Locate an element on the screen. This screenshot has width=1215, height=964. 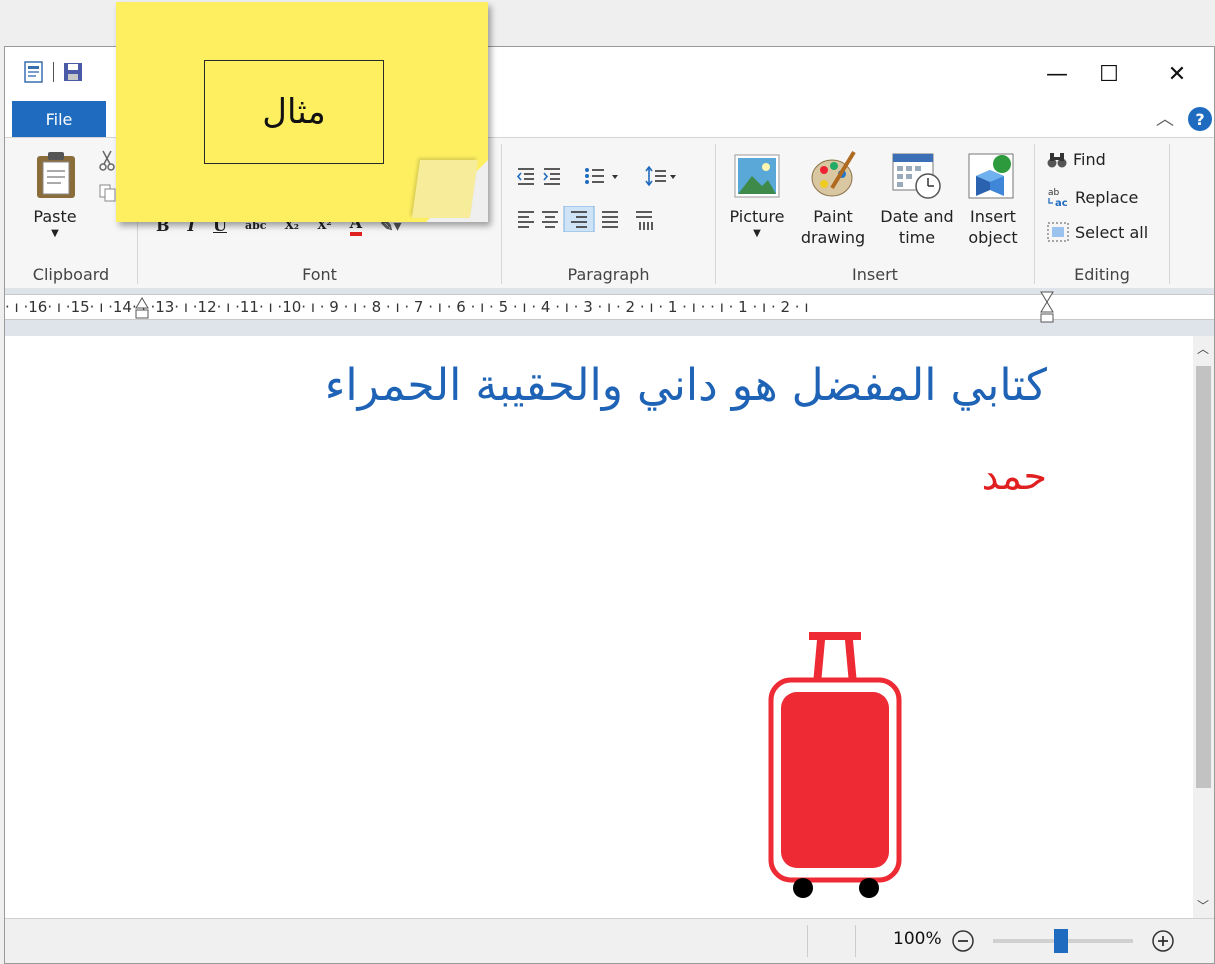
example-label: مثال is located at coordinates (294, 112).